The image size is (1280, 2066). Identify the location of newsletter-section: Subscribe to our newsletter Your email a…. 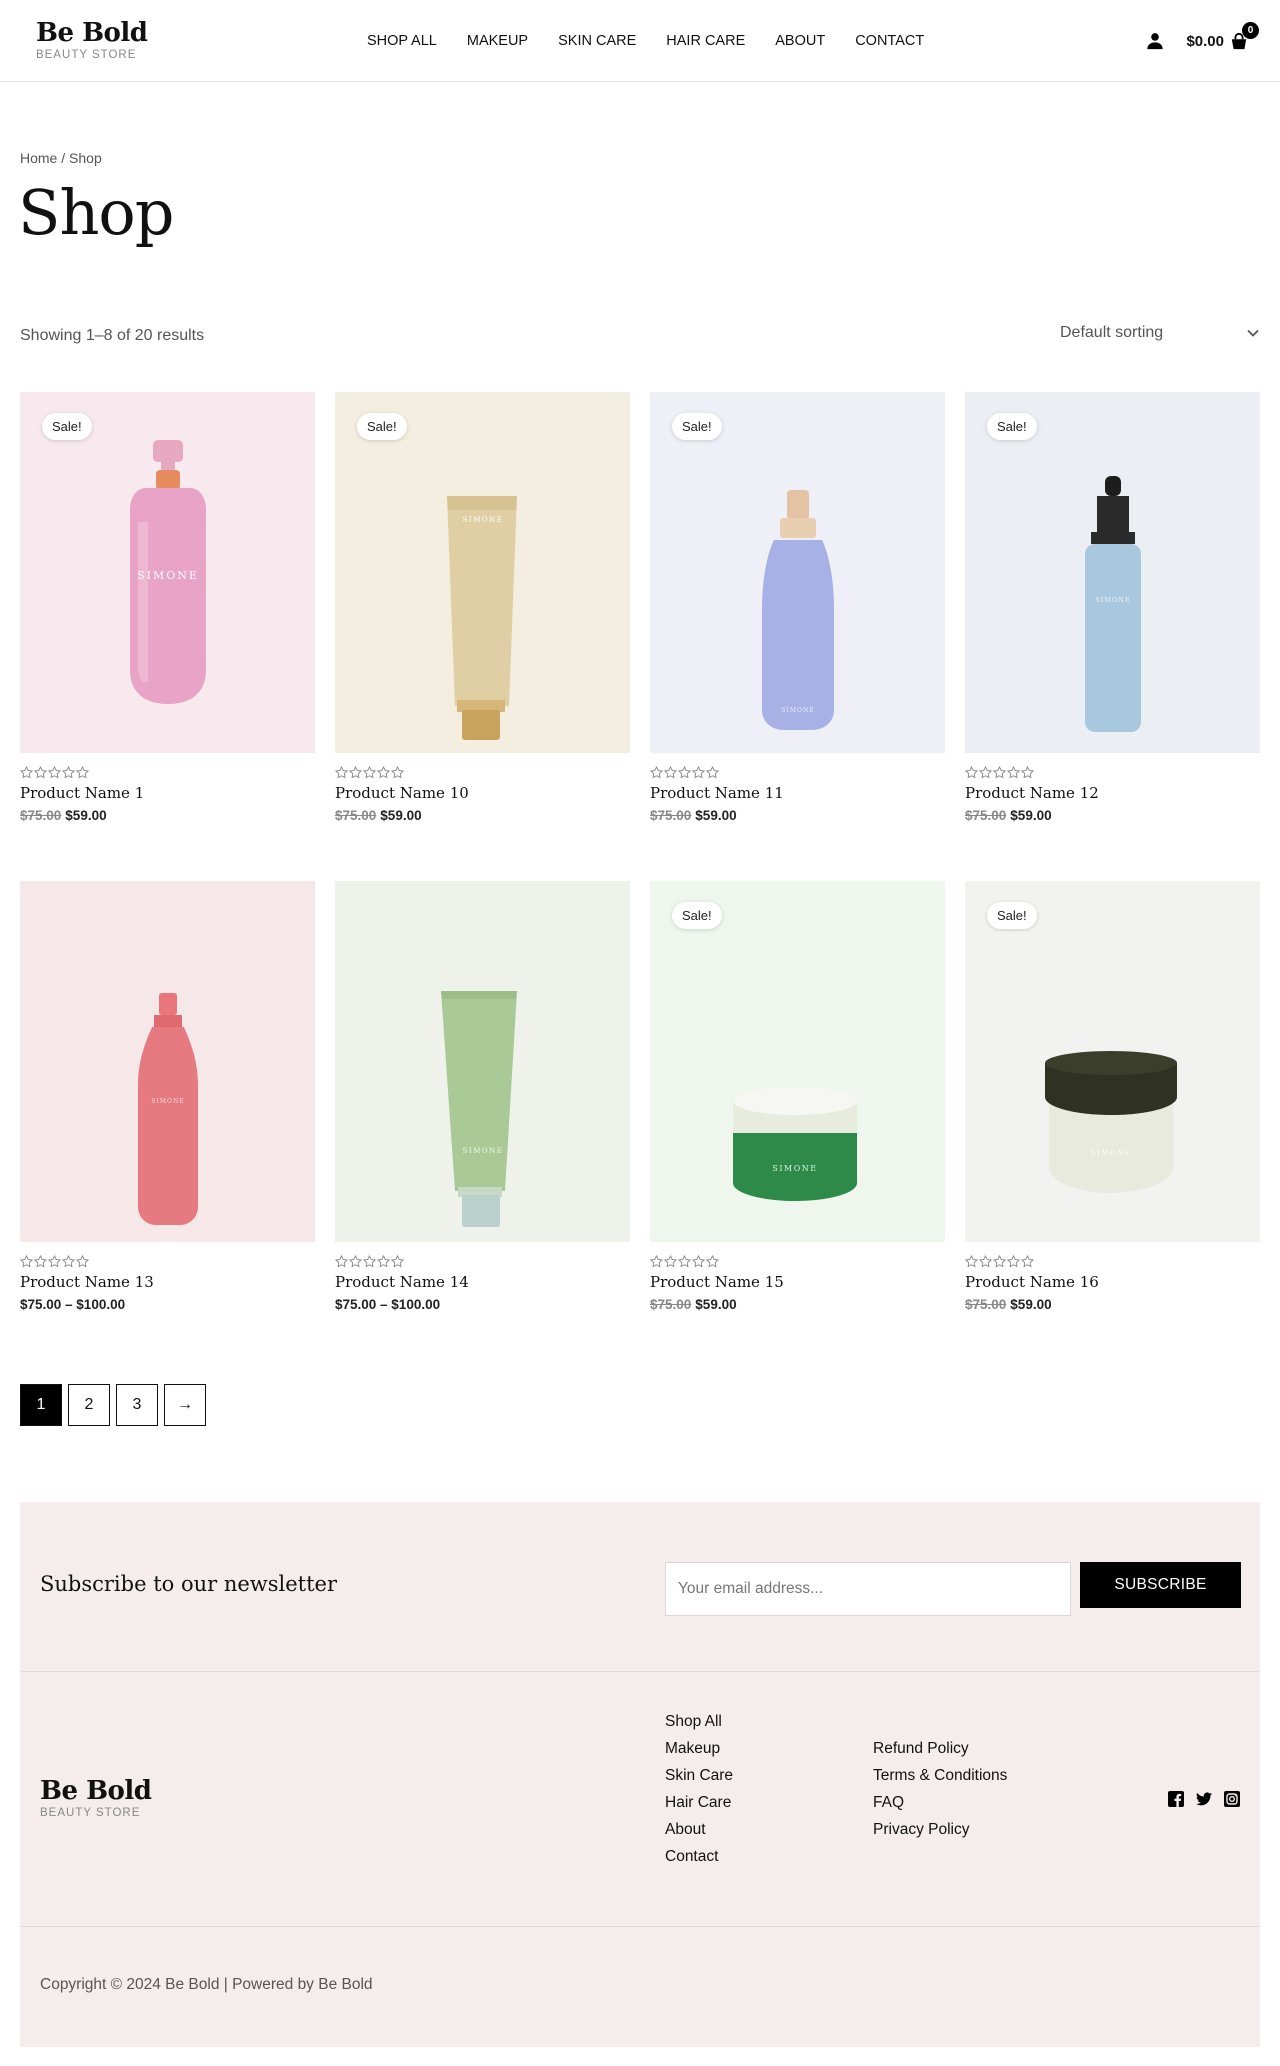
(640, 1587).